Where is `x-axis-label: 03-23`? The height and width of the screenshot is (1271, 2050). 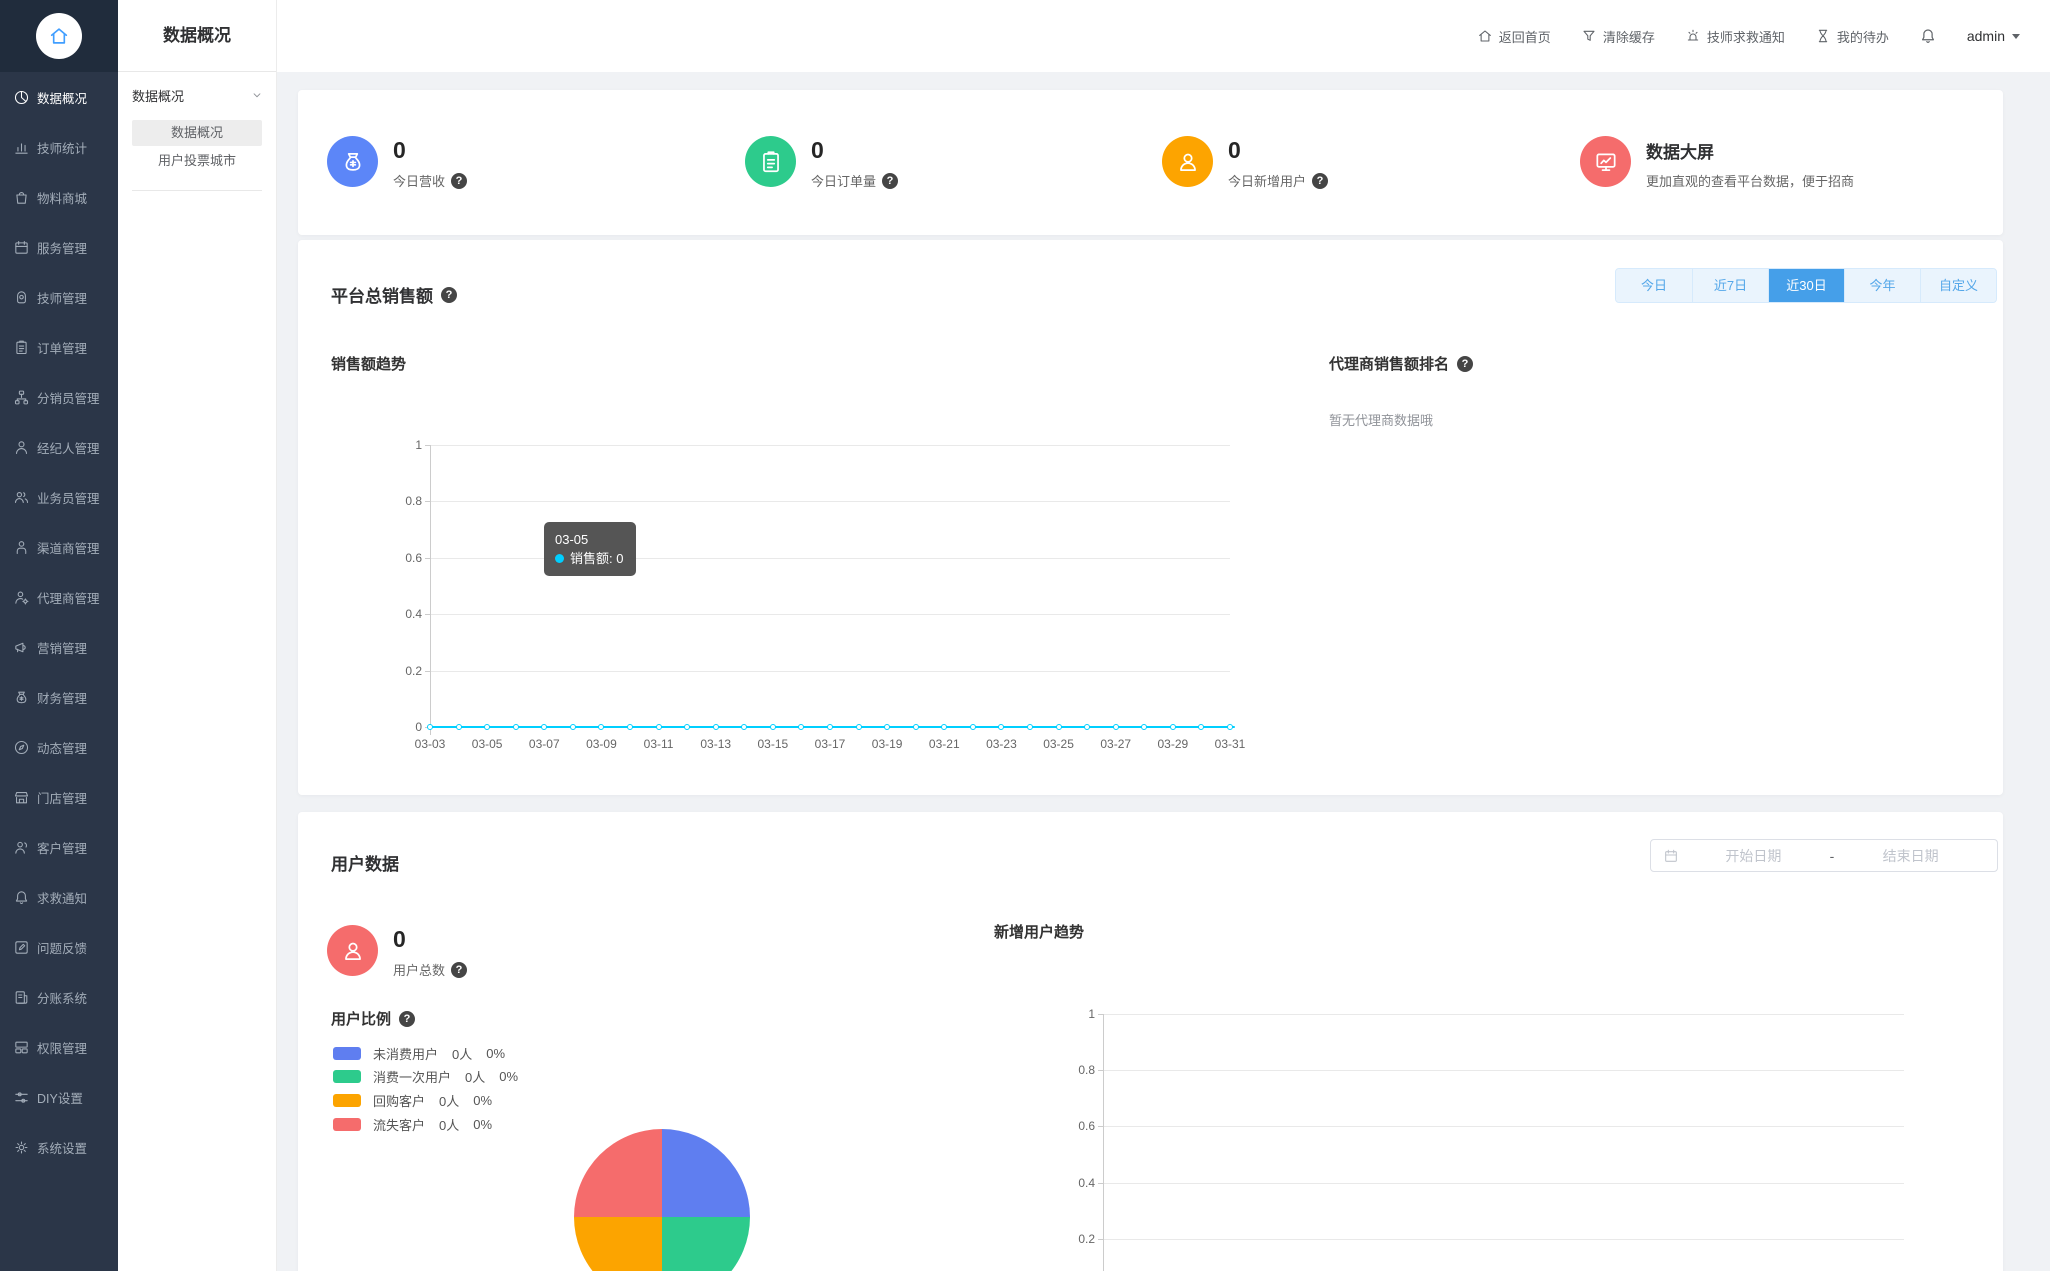 x-axis-label: 03-23 is located at coordinates (1001, 744).